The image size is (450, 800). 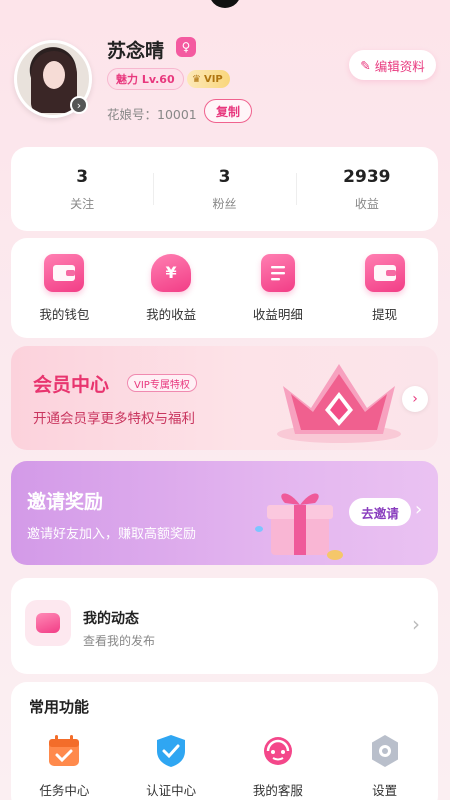 What do you see at coordinates (277, 272) in the screenshot?
I see `receipt-icon` at bounding box center [277, 272].